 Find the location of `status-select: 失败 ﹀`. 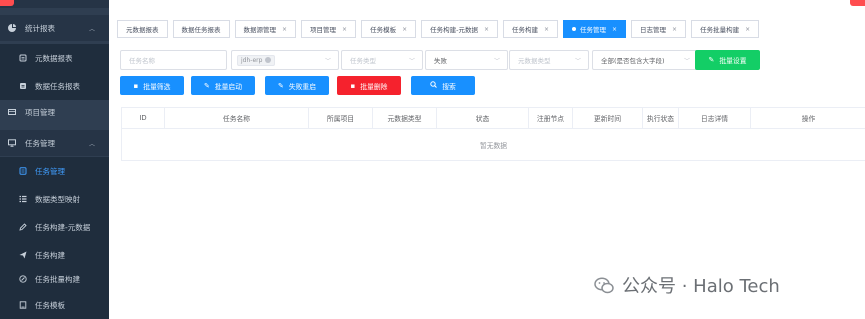

status-select: 失败 ﹀ is located at coordinates (466, 60).